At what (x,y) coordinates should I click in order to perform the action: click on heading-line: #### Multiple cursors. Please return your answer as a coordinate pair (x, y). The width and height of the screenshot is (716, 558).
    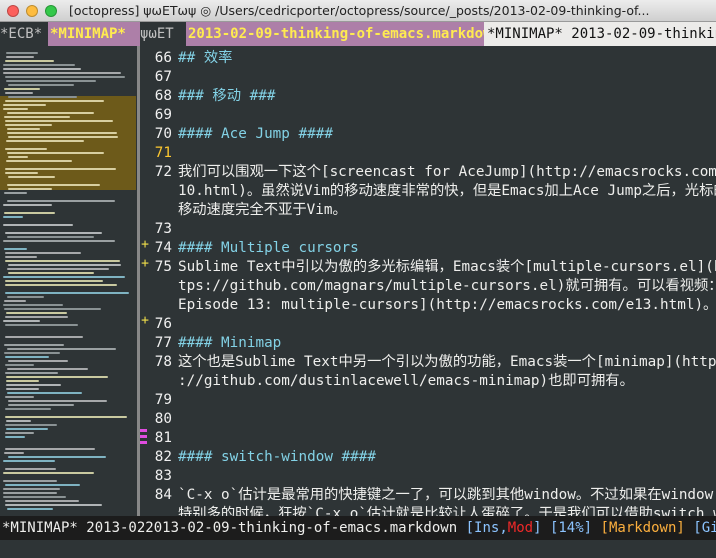
    Looking at the image, I should click on (268, 248).